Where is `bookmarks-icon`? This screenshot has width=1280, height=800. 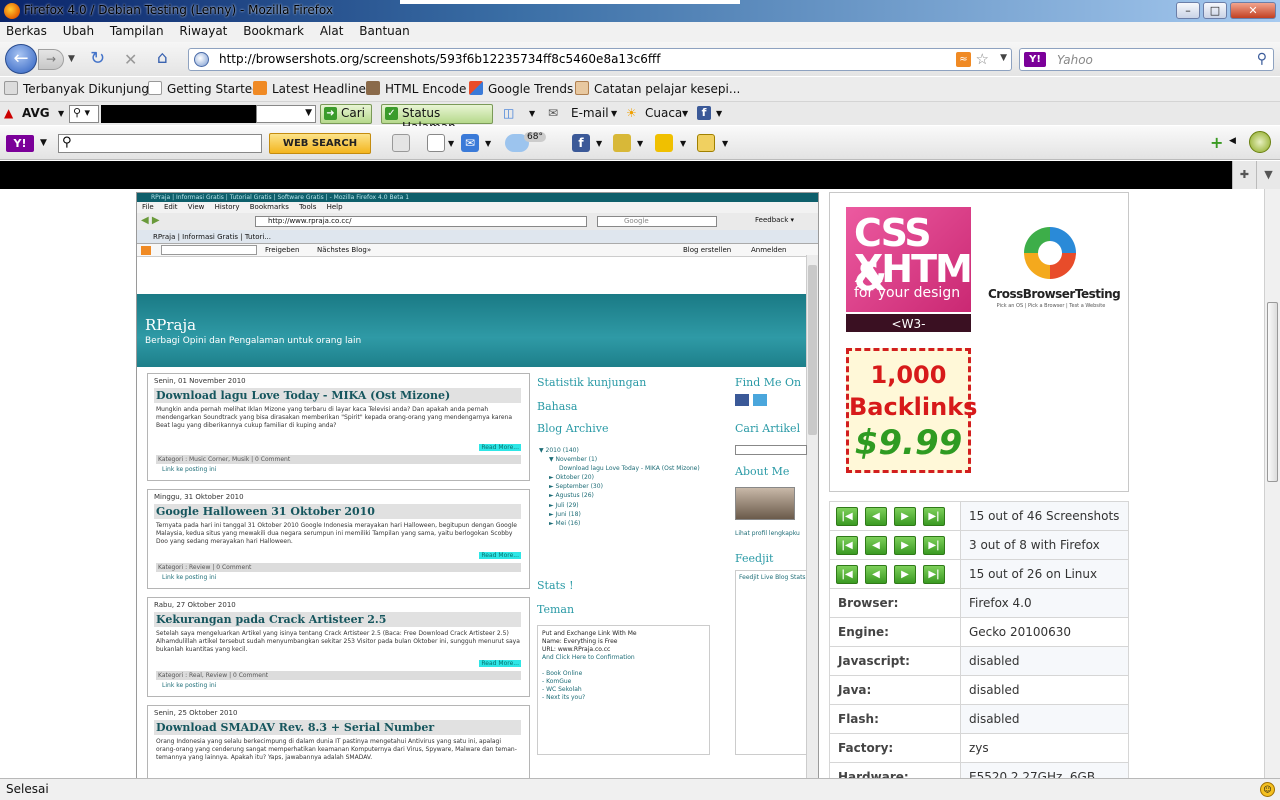 bookmarks-icon is located at coordinates (436, 143).